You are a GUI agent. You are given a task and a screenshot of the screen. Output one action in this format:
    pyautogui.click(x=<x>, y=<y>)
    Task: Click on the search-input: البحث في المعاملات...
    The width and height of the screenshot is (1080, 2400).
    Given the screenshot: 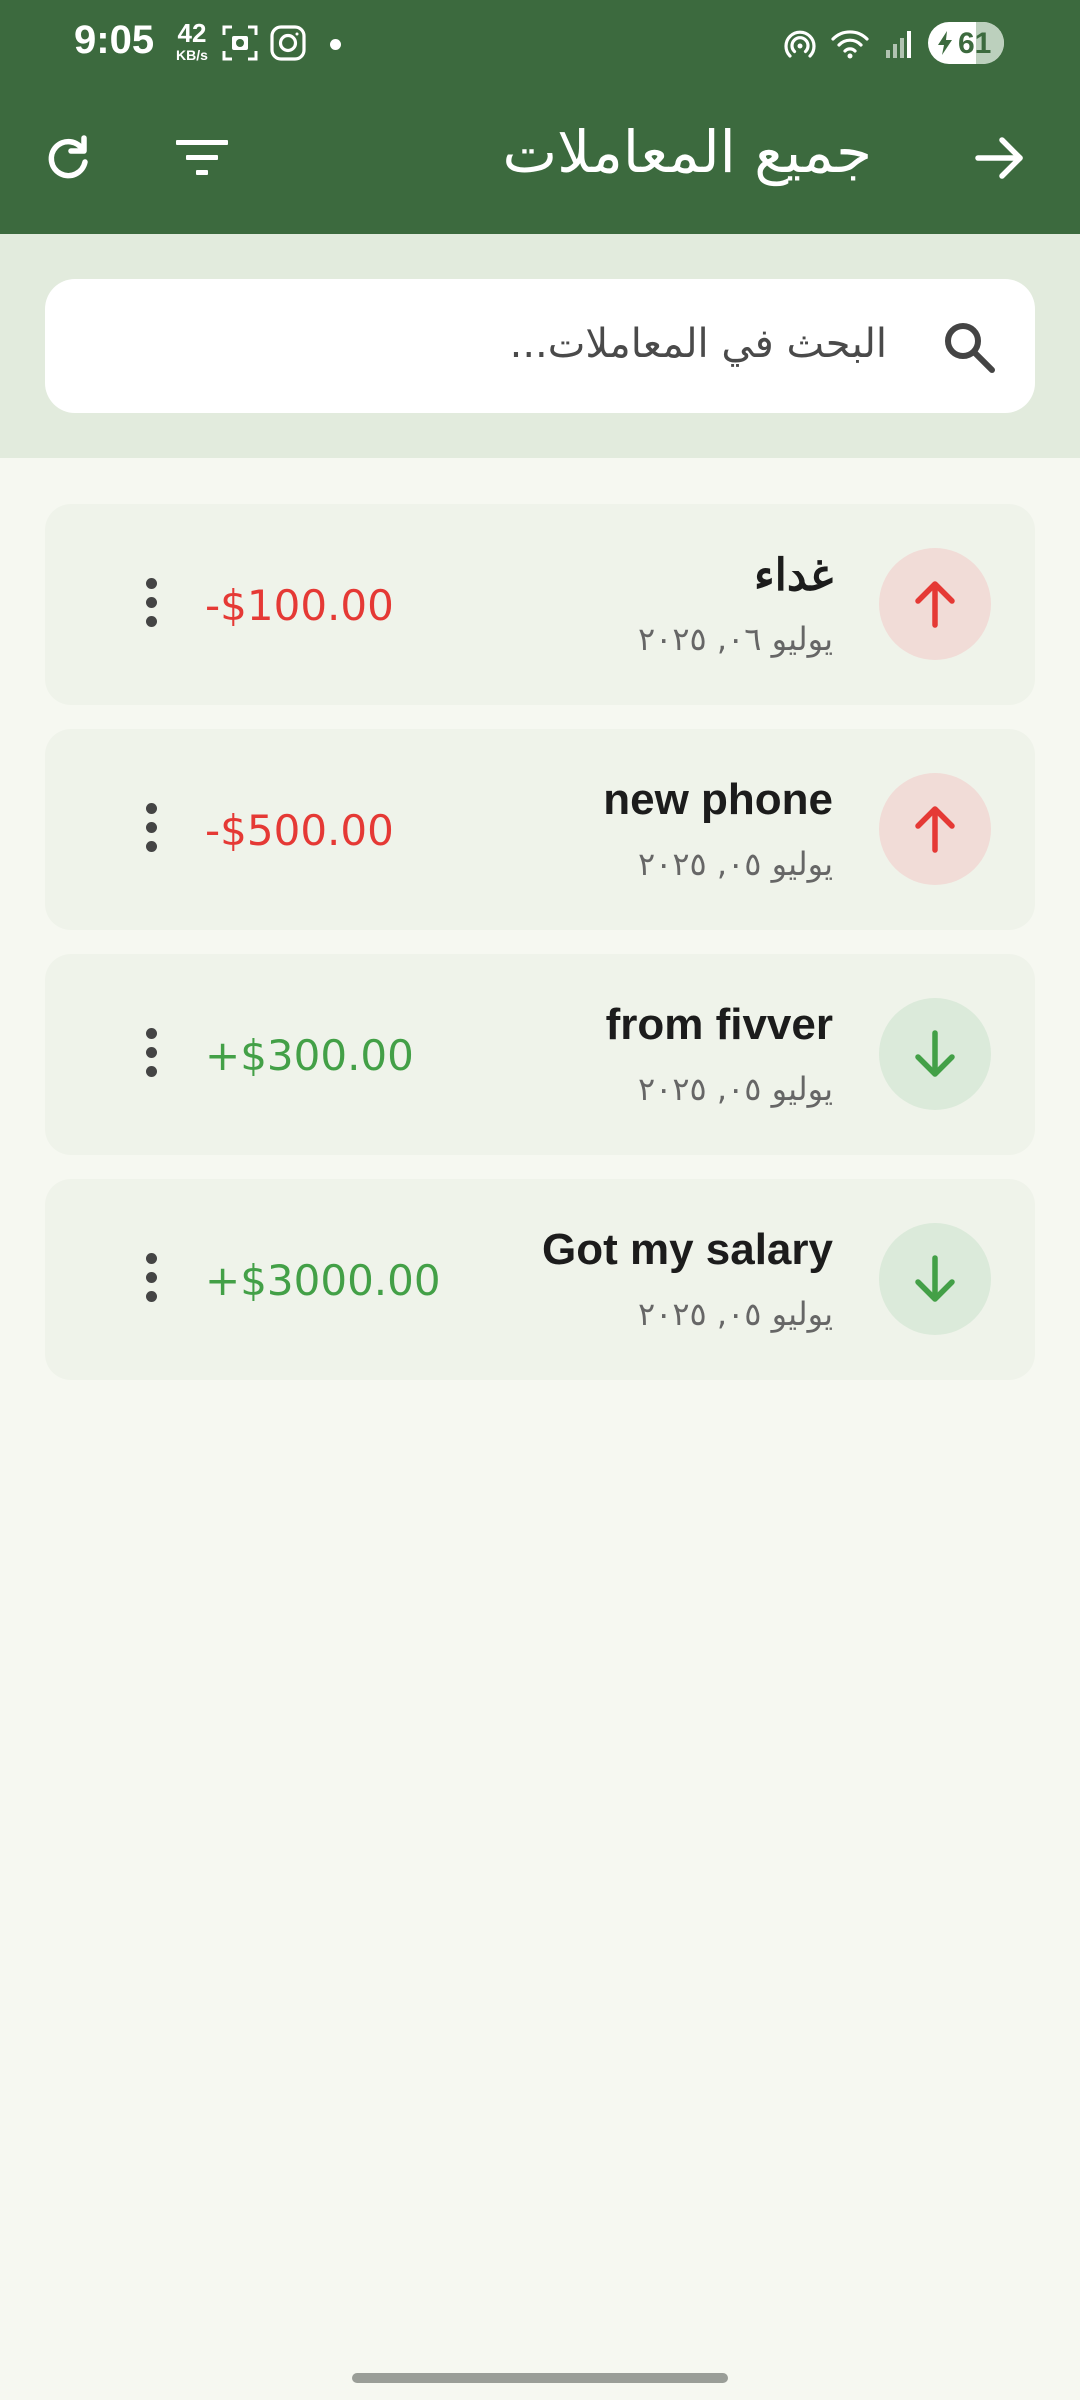 What is the action you would take?
    pyautogui.click(x=540, y=346)
    